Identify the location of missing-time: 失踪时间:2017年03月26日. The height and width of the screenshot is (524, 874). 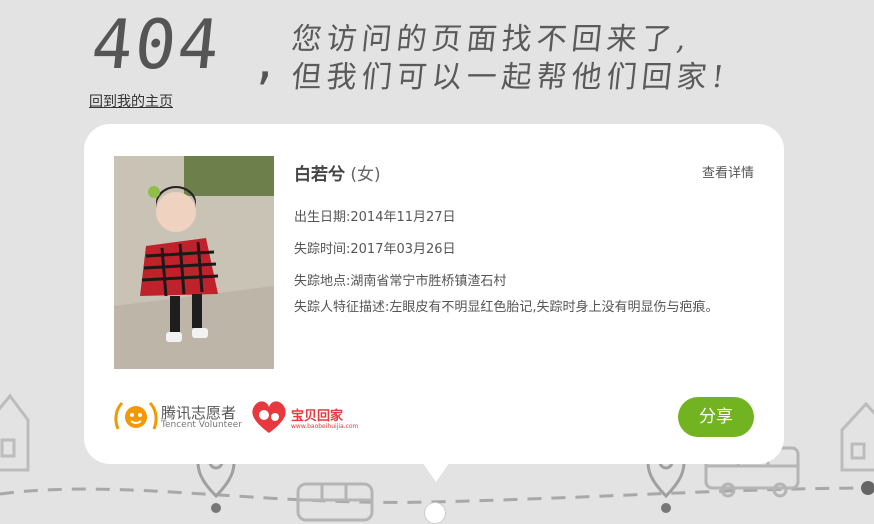
(375, 249).